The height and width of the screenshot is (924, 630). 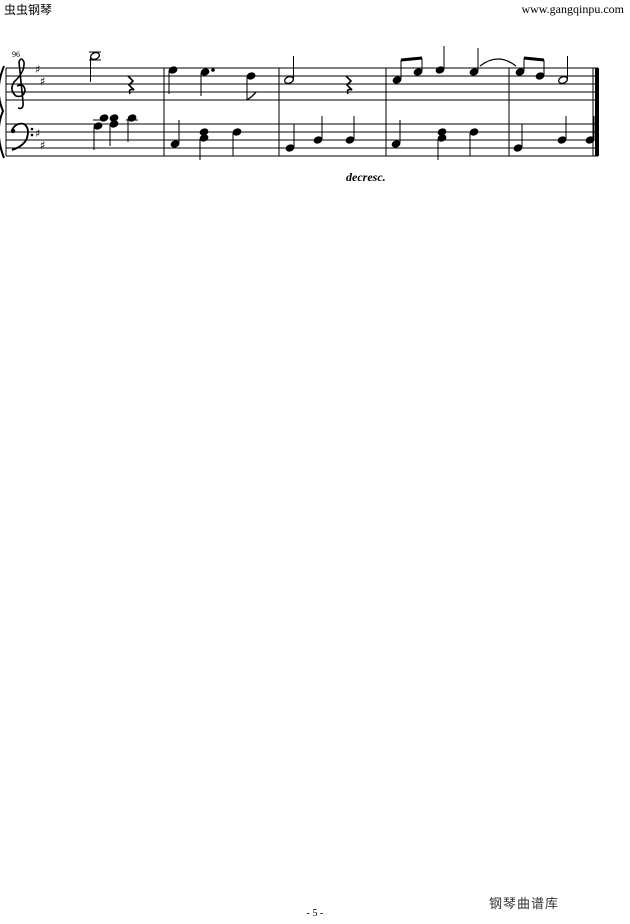 I want to click on bass-notes, so click(x=344, y=137).